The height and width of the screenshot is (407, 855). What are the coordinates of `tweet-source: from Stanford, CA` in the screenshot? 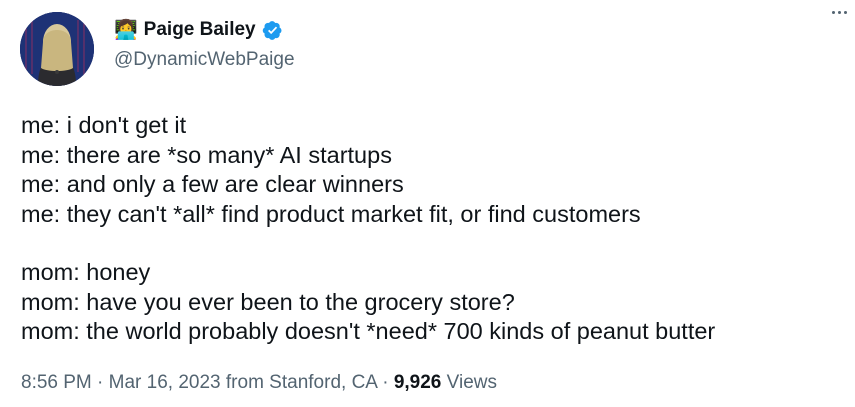 It's located at (301, 382).